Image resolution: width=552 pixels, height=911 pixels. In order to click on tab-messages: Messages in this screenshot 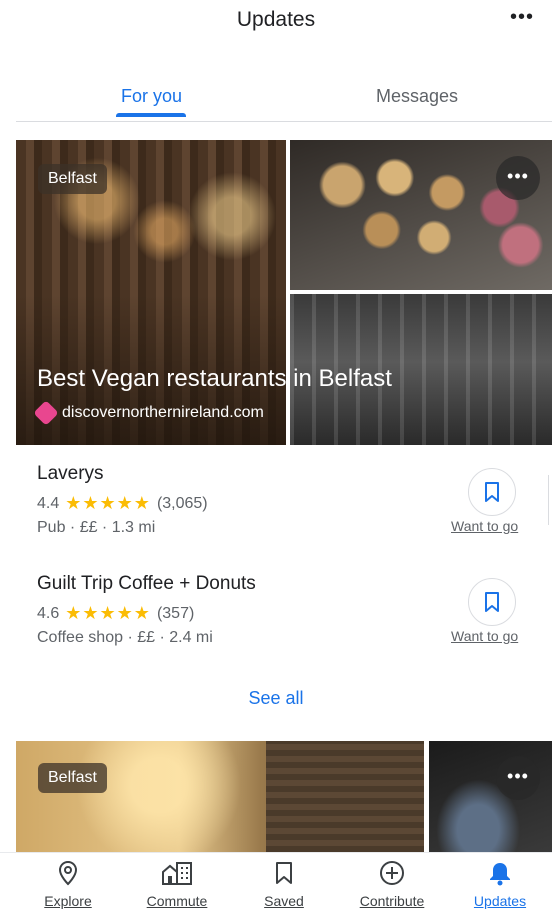, I will do `click(417, 96)`.